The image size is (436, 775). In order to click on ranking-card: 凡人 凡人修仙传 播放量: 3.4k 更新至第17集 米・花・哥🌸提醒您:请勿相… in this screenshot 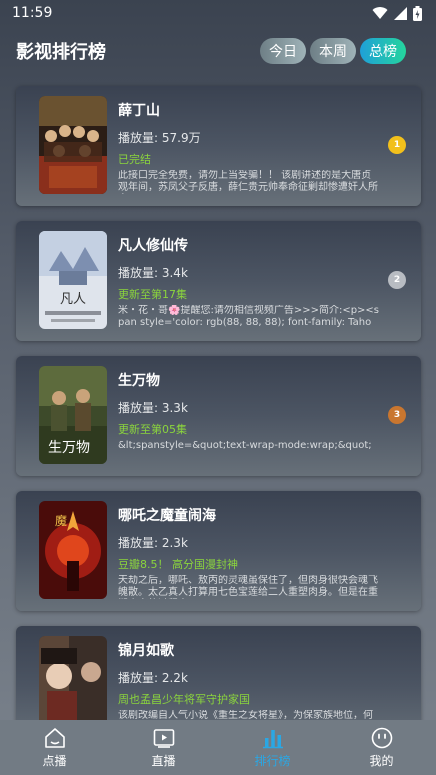, I will do `click(218, 281)`.